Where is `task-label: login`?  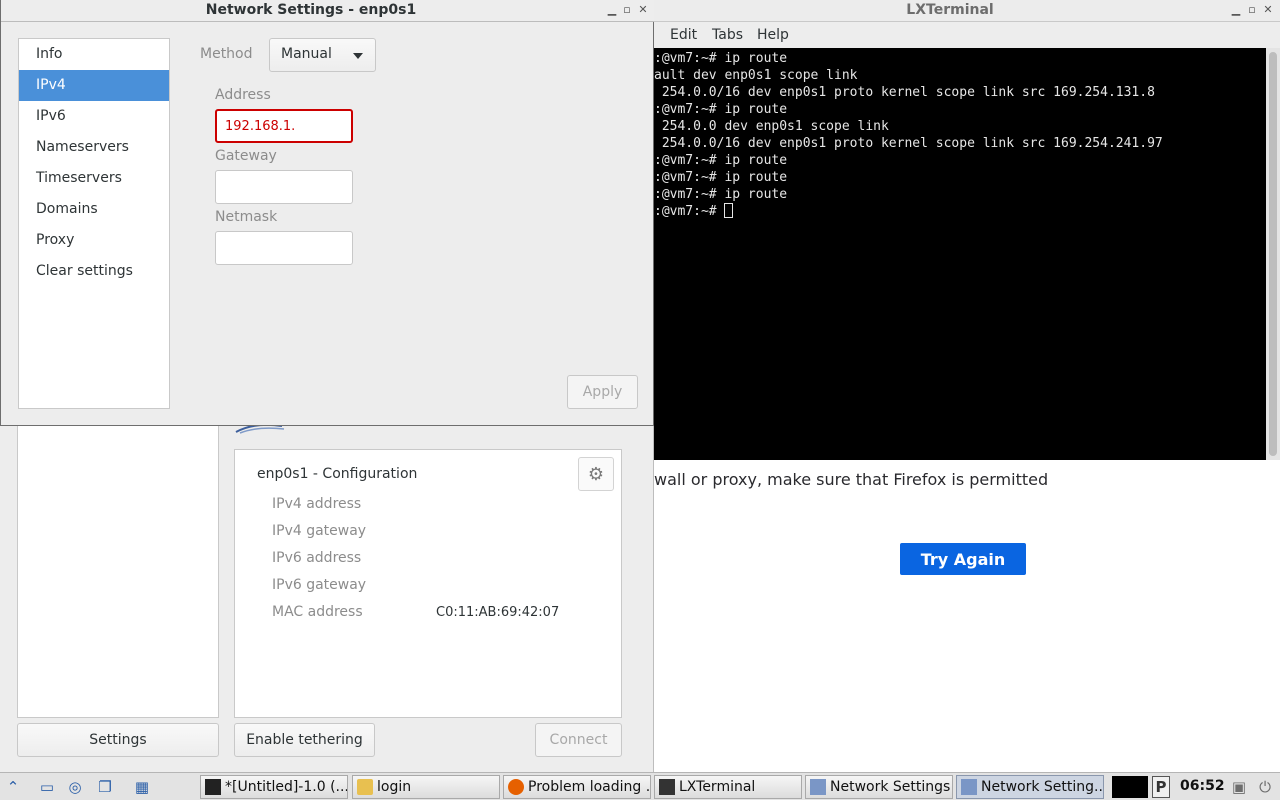
task-label: login is located at coordinates (394, 787).